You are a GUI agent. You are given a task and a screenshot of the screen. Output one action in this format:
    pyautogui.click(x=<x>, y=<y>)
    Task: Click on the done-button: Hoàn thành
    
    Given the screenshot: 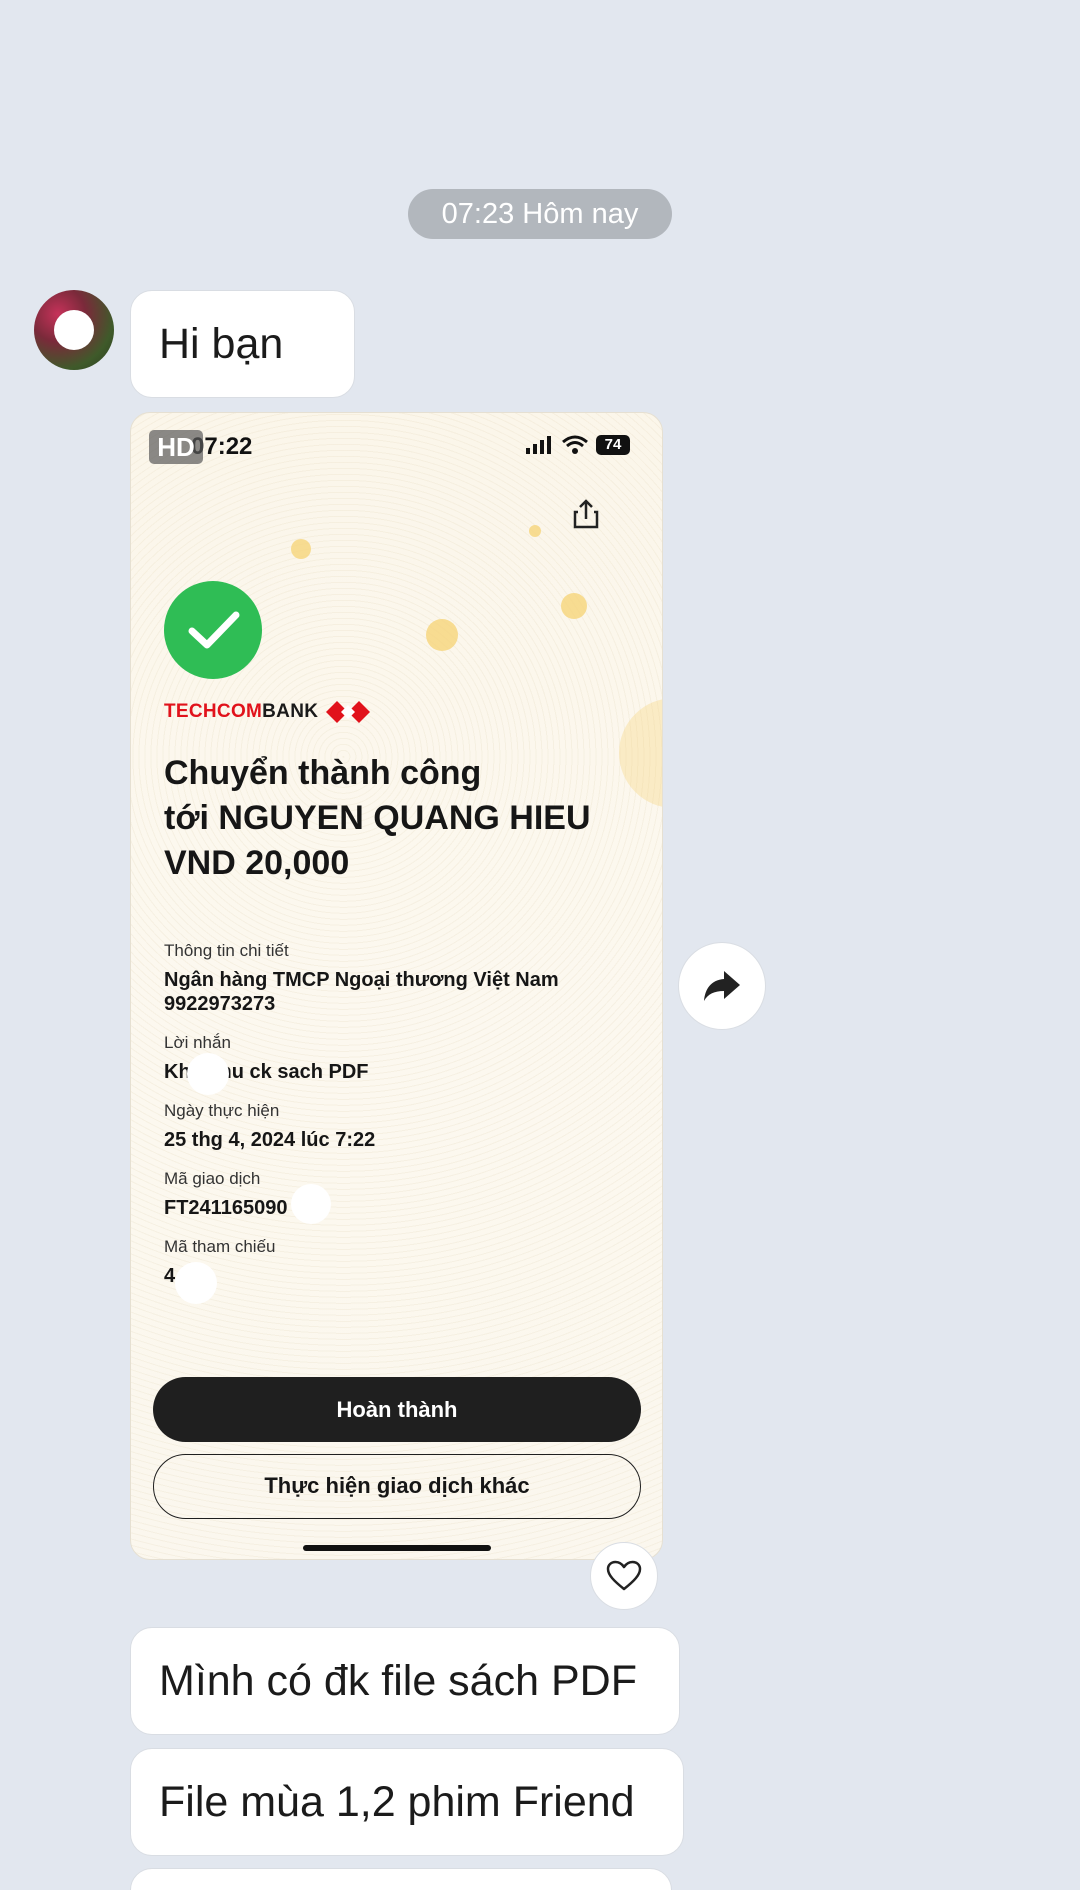 What is the action you would take?
    pyautogui.click(x=397, y=1409)
    